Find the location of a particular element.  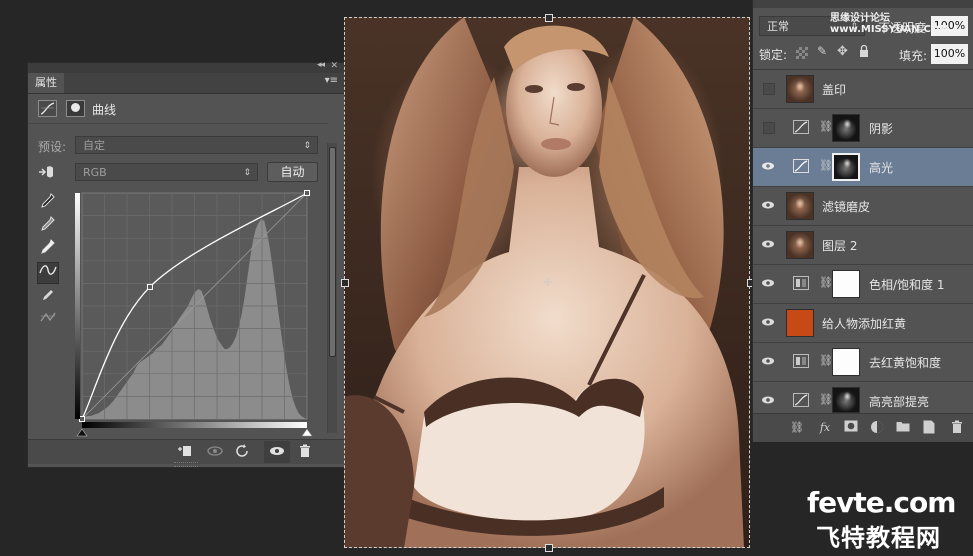

pencil-icon is located at coordinates (48, 297).